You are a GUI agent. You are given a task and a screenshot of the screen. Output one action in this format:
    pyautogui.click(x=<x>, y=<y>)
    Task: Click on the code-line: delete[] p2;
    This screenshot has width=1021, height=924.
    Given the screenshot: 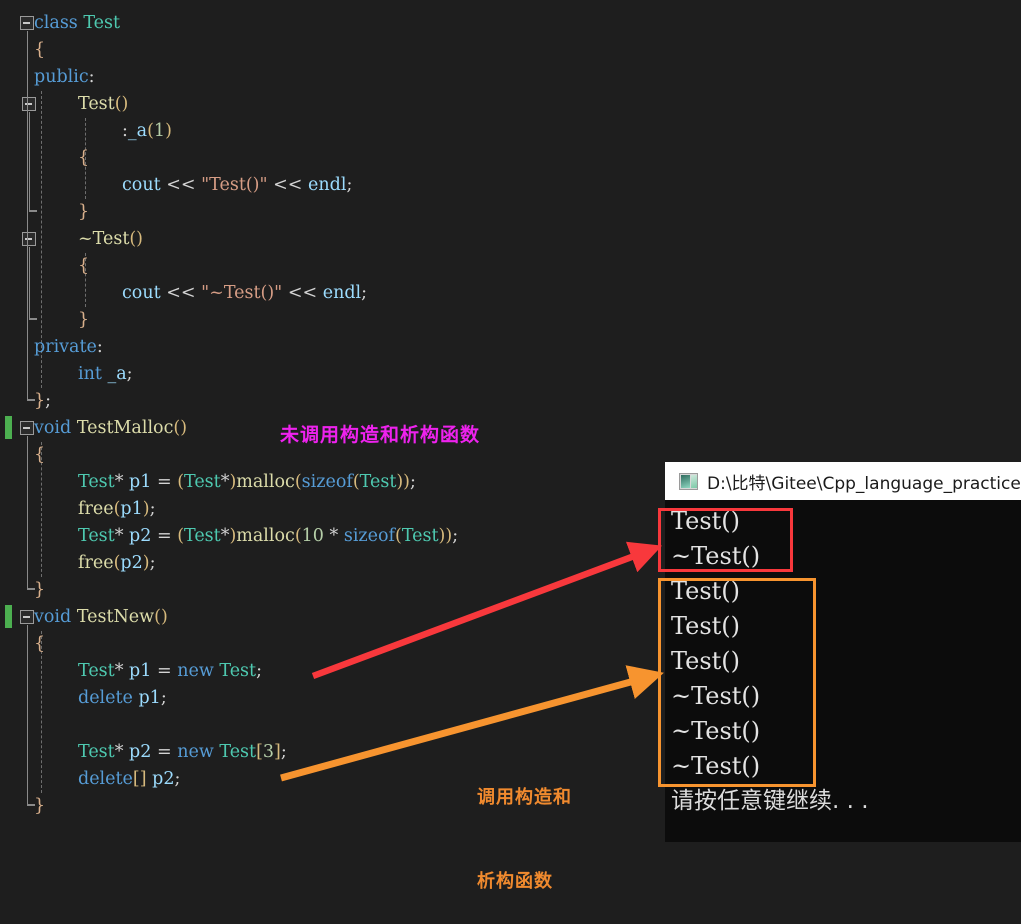 What is the action you would take?
    pyautogui.click(x=129, y=779)
    